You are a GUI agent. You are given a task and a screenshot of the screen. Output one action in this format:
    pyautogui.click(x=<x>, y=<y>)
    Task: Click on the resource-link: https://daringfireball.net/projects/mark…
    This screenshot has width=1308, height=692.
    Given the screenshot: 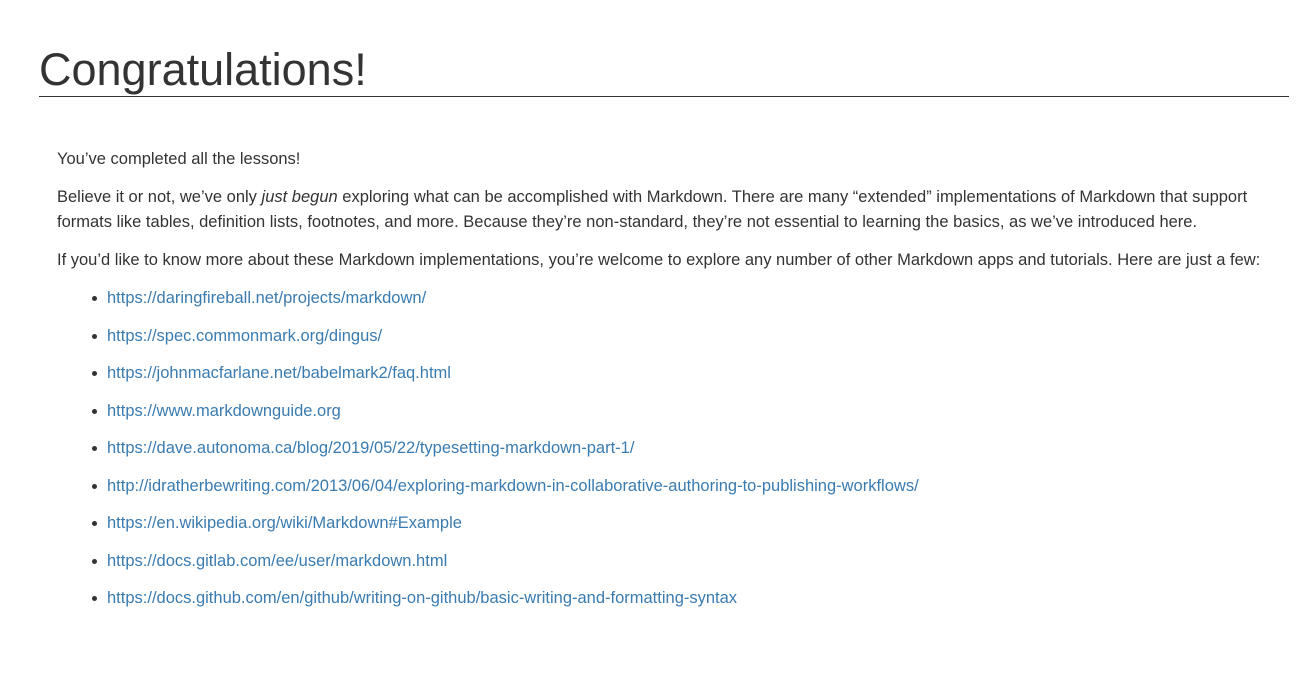 What is the action you would take?
    pyautogui.click(x=266, y=298)
    